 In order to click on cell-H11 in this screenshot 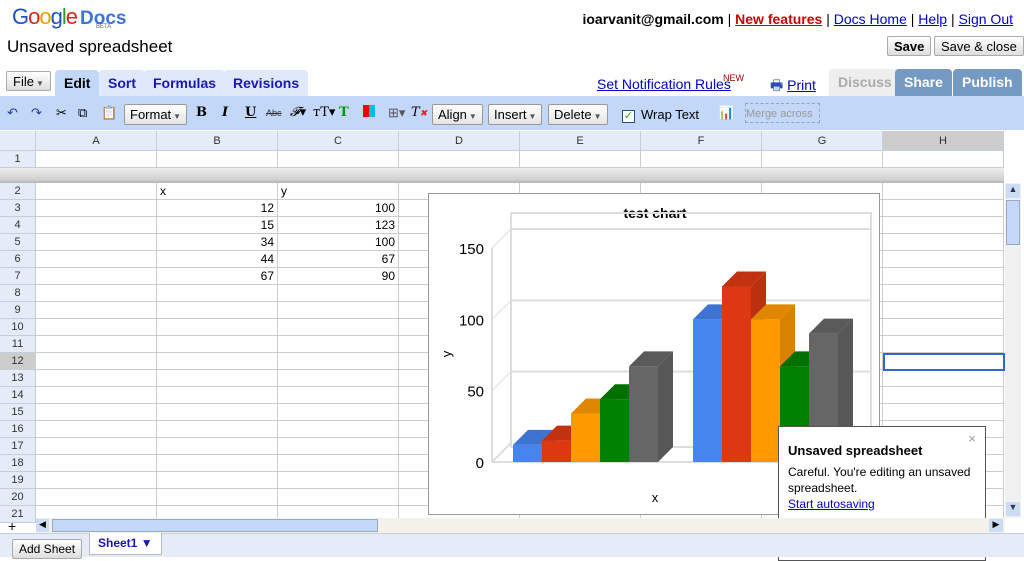, I will do `click(943, 344)`.